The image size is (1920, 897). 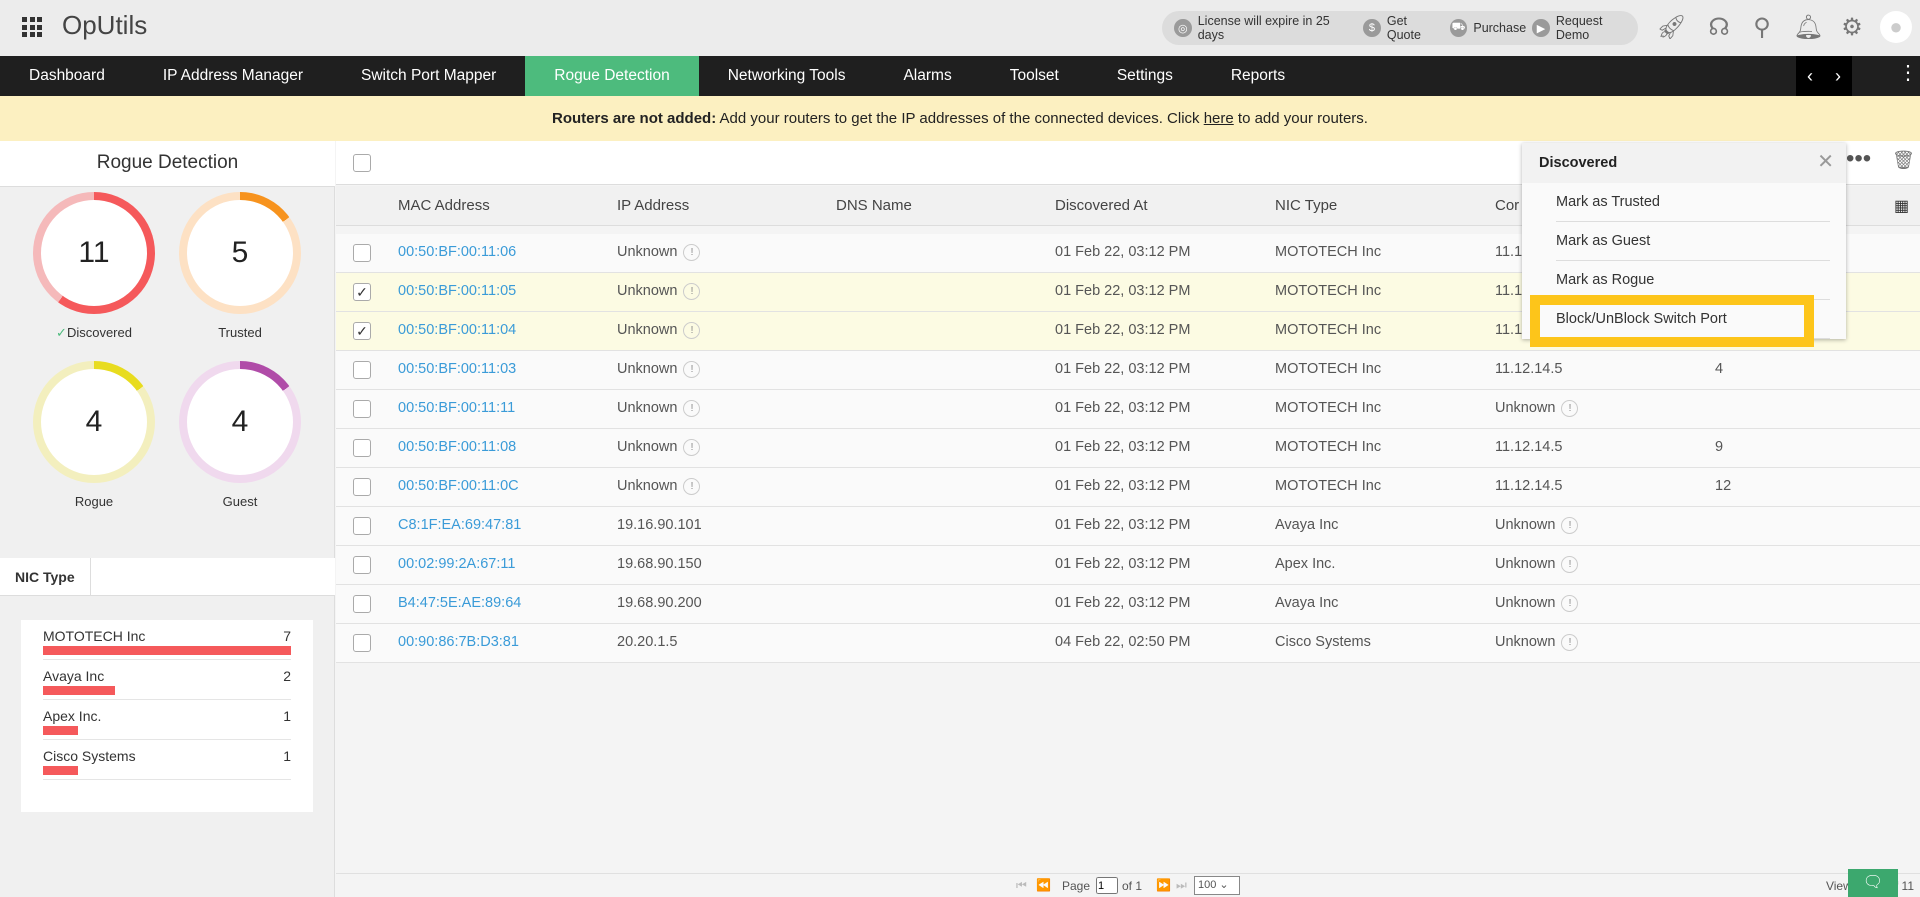 What do you see at coordinates (1217, 885) in the screenshot?
I see `per-page-select: 100 ⌄` at bounding box center [1217, 885].